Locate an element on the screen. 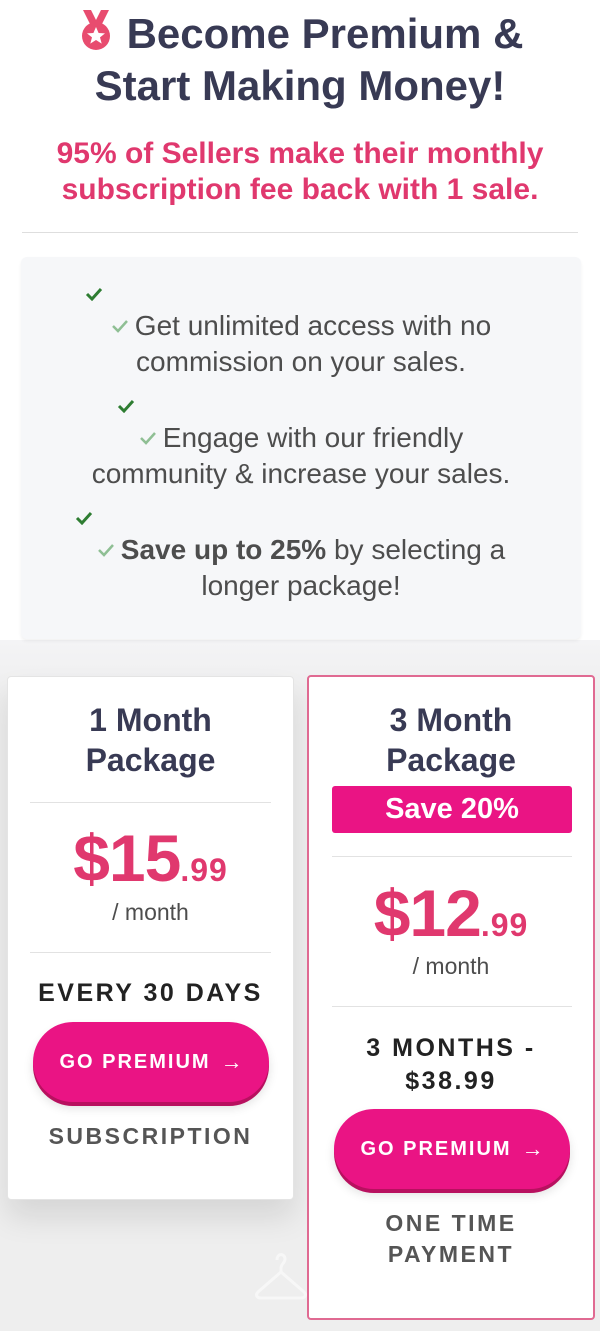  benefit-text-3-bold: Save up to 25% is located at coordinates (223, 549).